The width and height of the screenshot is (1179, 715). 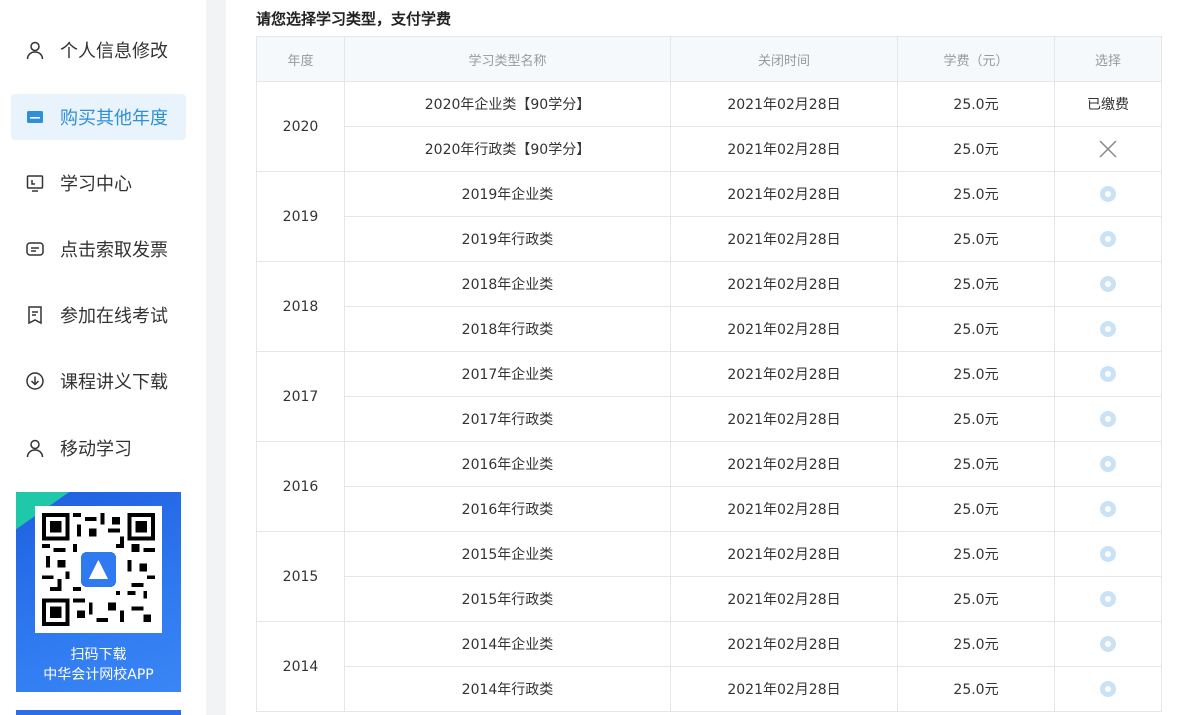 I want to click on year-cell: 2020, so click(x=300, y=126).